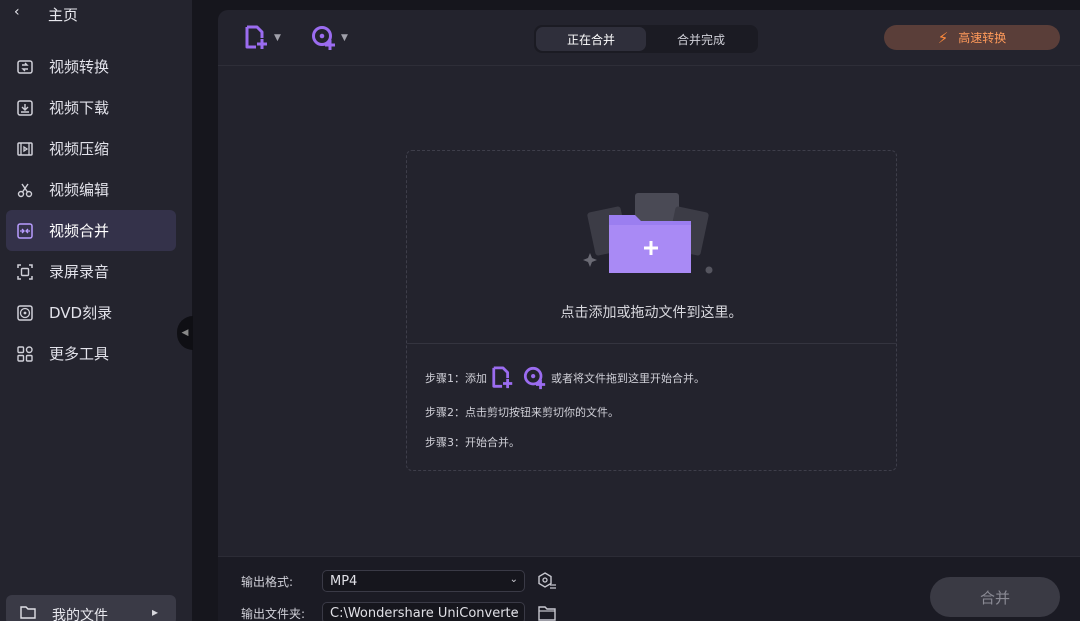  I want to click on output-format-select: MP4 ⌄, so click(423, 581).